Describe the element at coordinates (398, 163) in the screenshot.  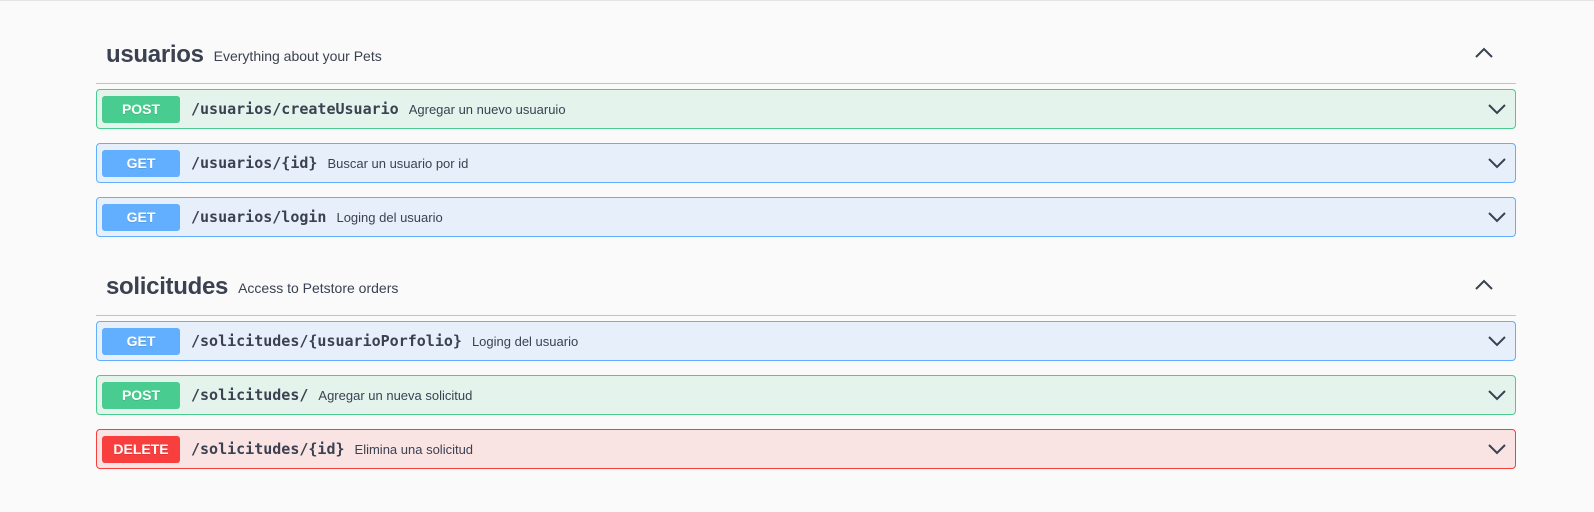
I see `operation-summary: Buscar un usuario por id` at that location.